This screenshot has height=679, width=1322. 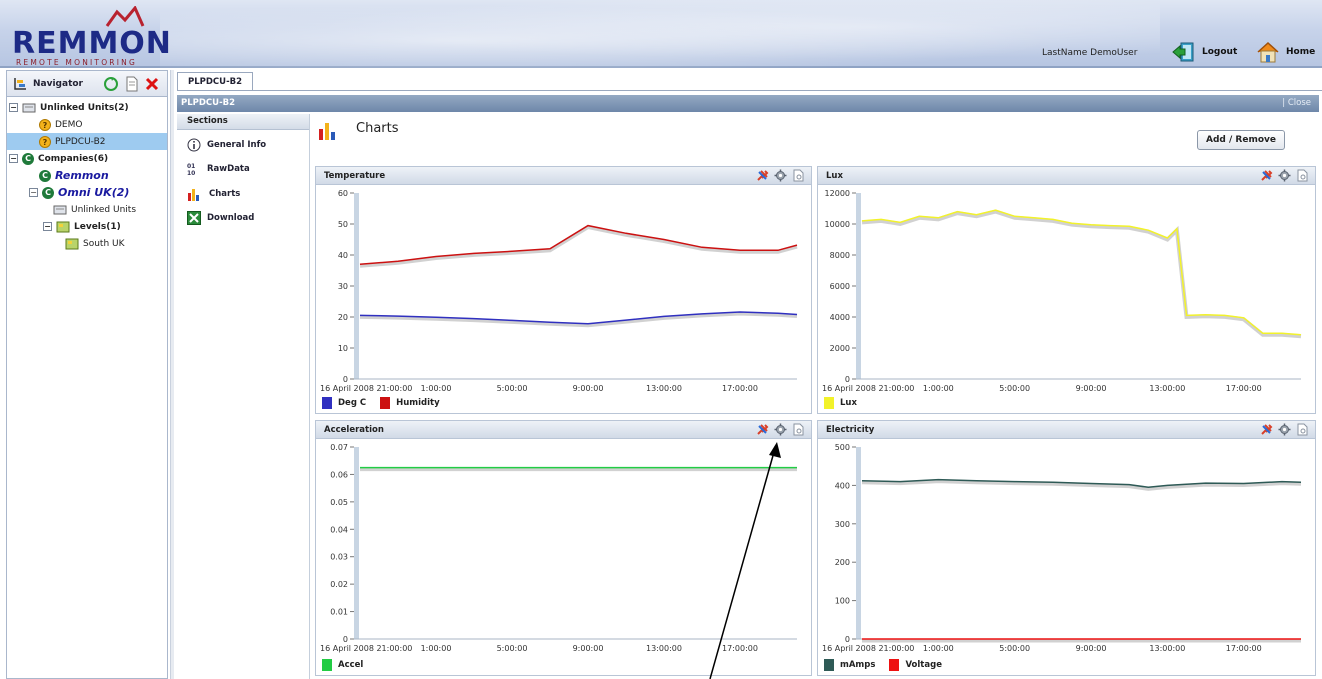 What do you see at coordinates (58, 158) in the screenshot?
I see `tree-node-companies: − C Companies(6)` at bounding box center [58, 158].